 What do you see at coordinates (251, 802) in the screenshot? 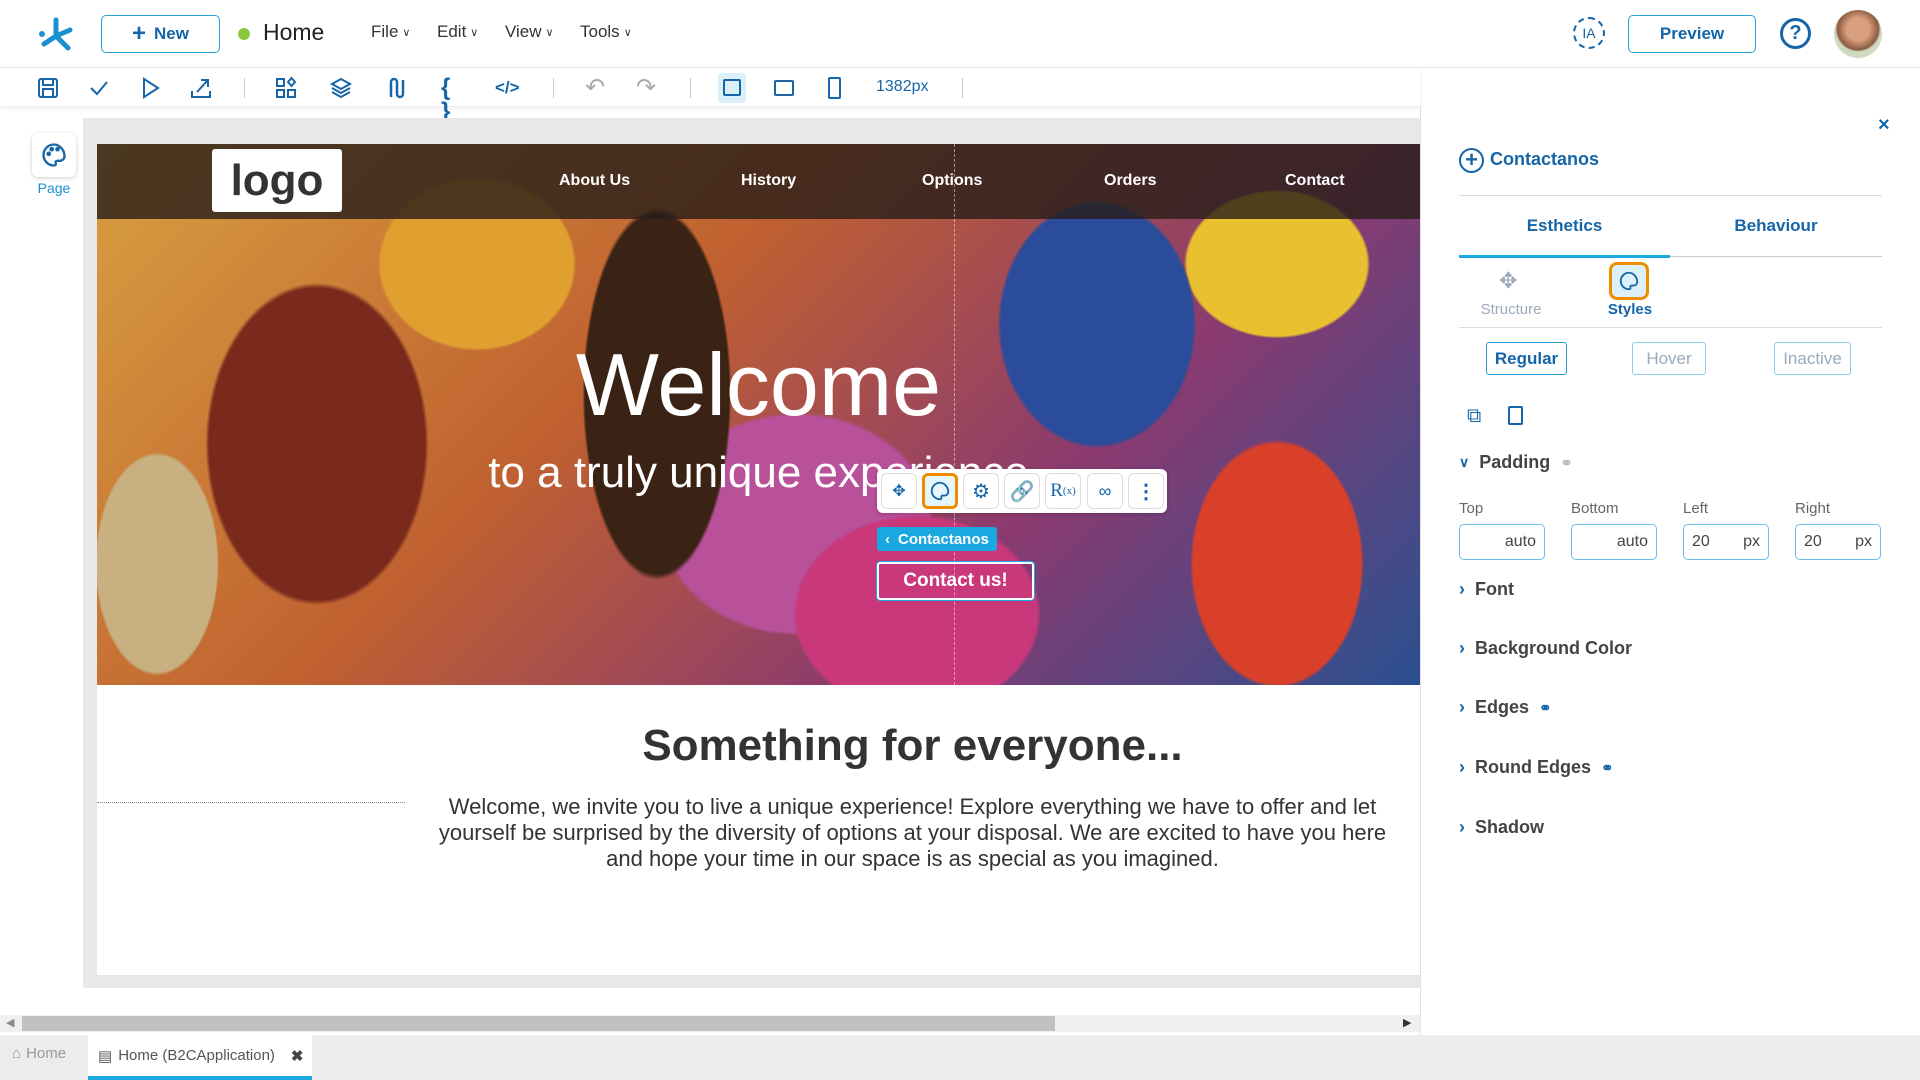
I see `section-boundary` at bounding box center [251, 802].